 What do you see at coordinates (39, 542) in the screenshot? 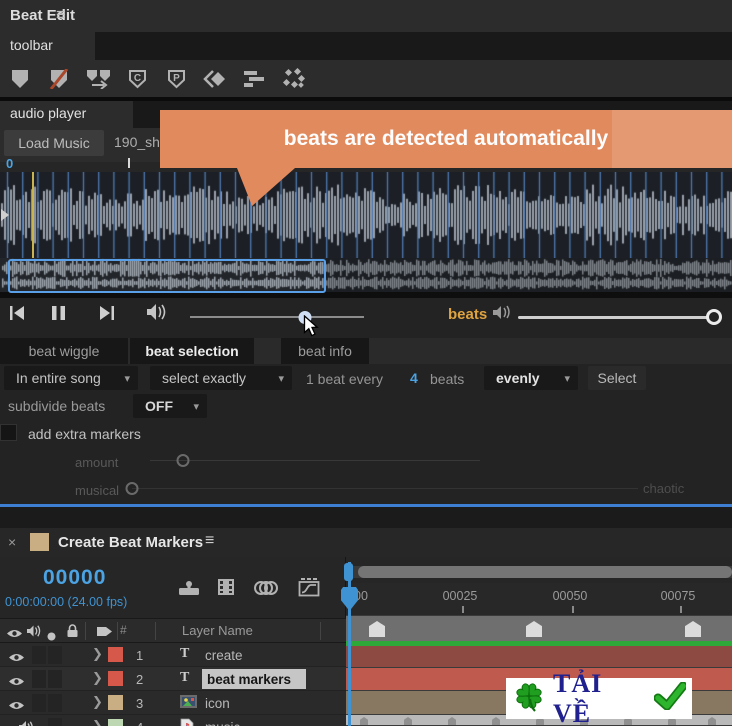
I see `comp-color-swatch` at bounding box center [39, 542].